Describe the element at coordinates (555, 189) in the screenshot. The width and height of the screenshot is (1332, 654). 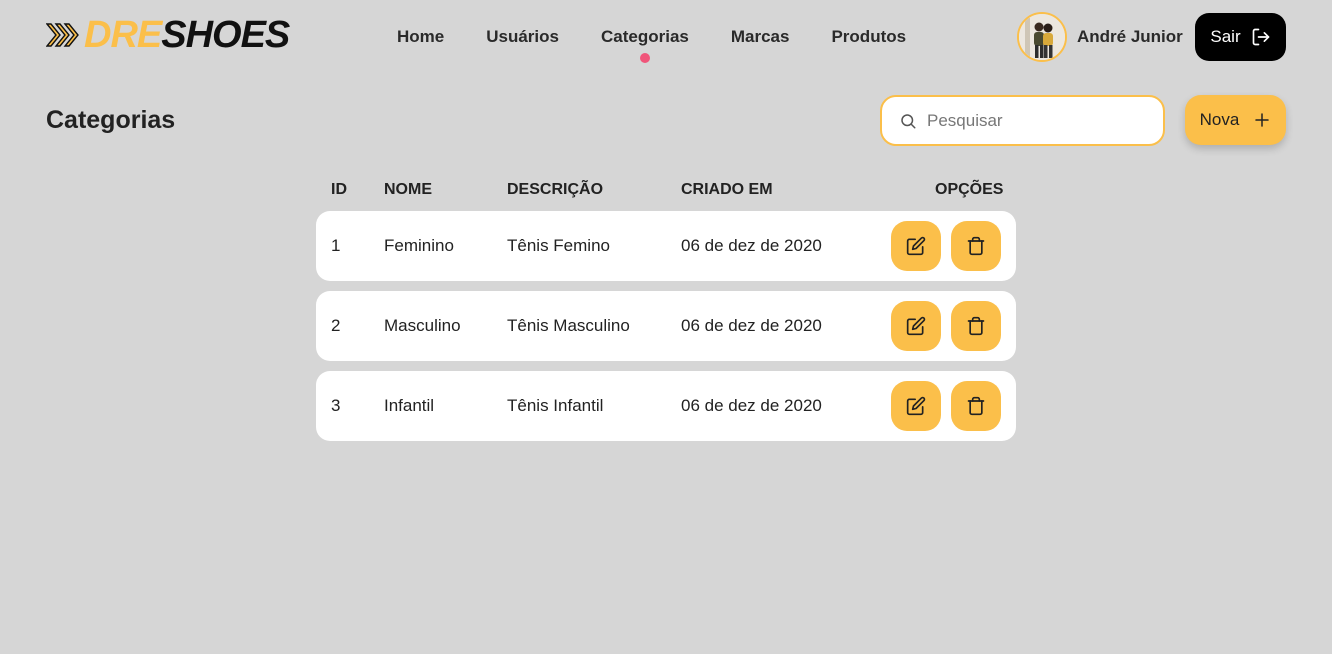
I see `column-header-descricao: DESCRIÇÃO` at that location.